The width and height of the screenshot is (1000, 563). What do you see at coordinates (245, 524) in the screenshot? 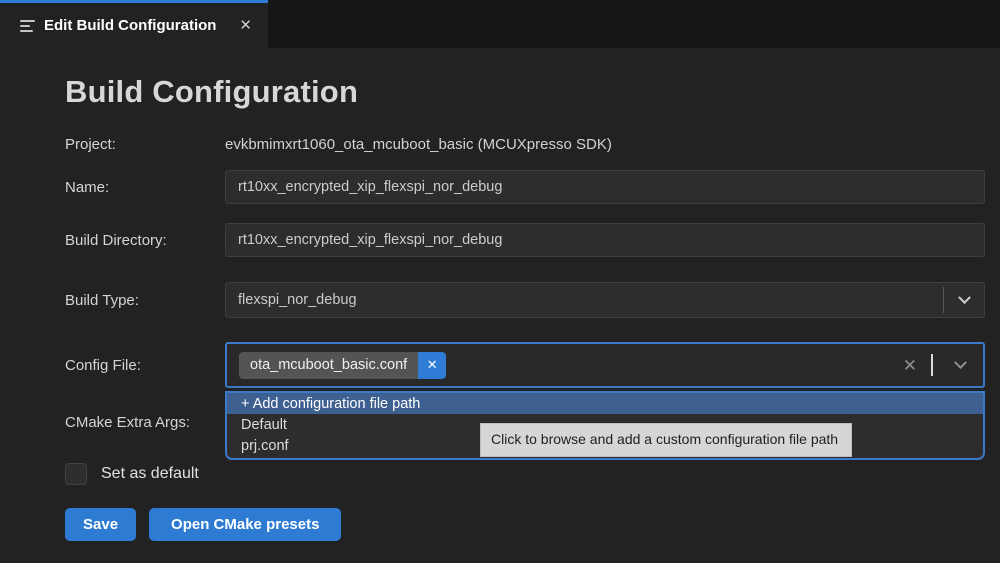
I see `open-cmake-presets-button: Open CMake presets` at bounding box center [245, 524].